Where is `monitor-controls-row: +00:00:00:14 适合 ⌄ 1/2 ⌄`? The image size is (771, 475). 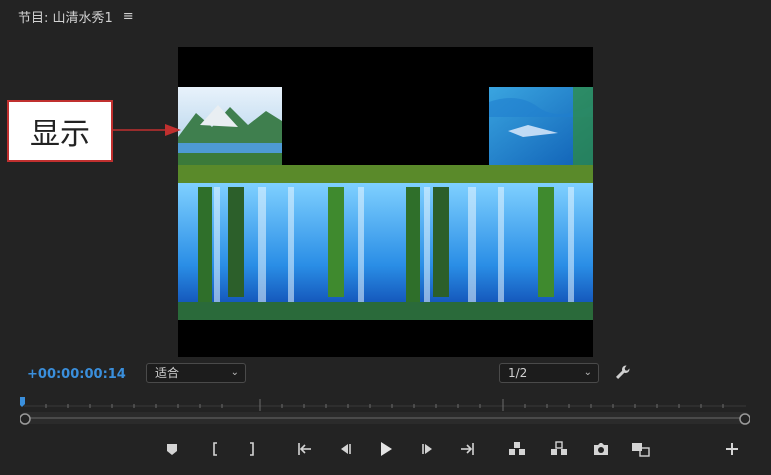
monitor-controls-row: +00:00:00:14 适合 ⌄ 1/2 ⌄ is located at coordinates (385, 373).